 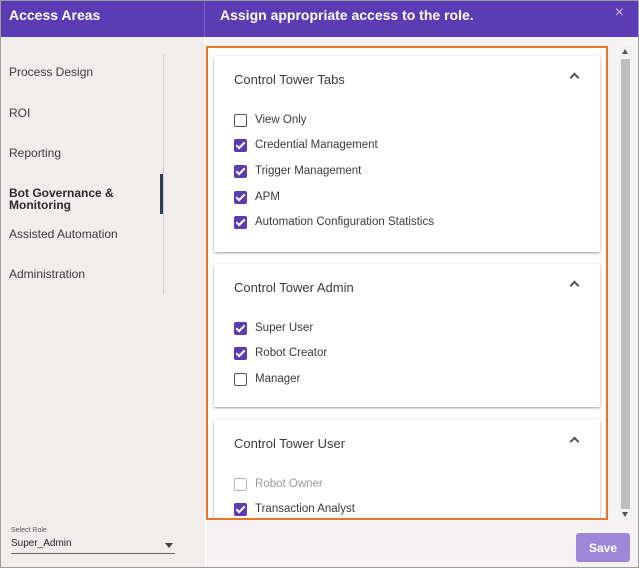 I want to click on sidebar-item-bot-governance: Bot Governance & Monitoring, so click(x=61, y=199).